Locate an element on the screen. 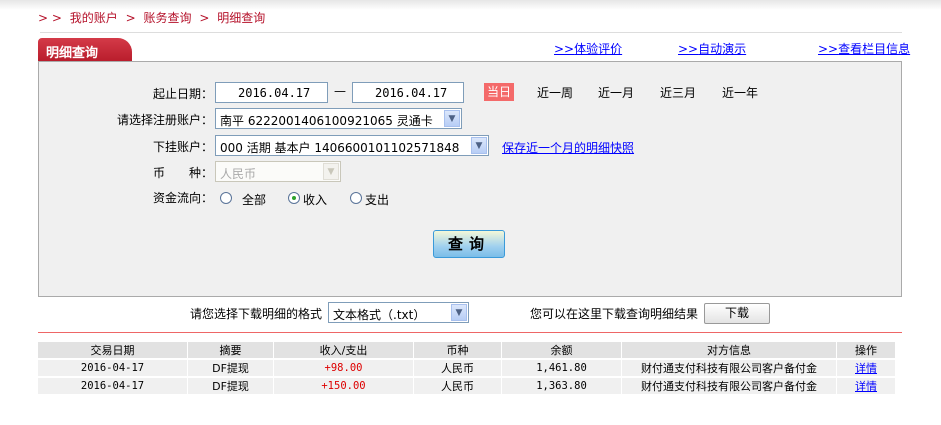  end-date-input: 2016.04.17 is located at coordinates (408, 92).